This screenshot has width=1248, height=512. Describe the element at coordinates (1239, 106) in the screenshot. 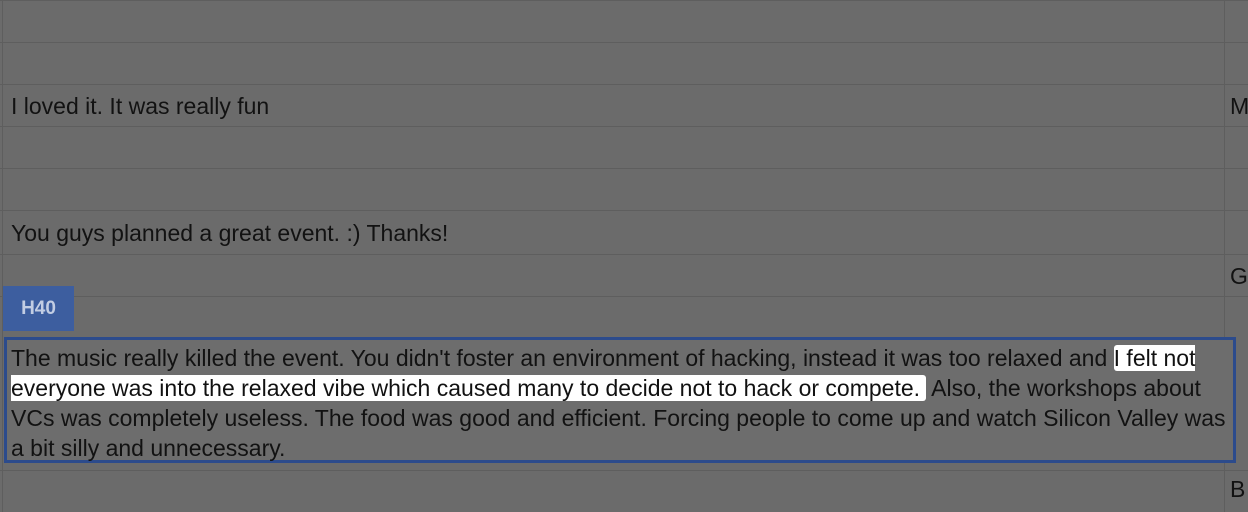

I see `cell-next-column-partial: M` at that location.